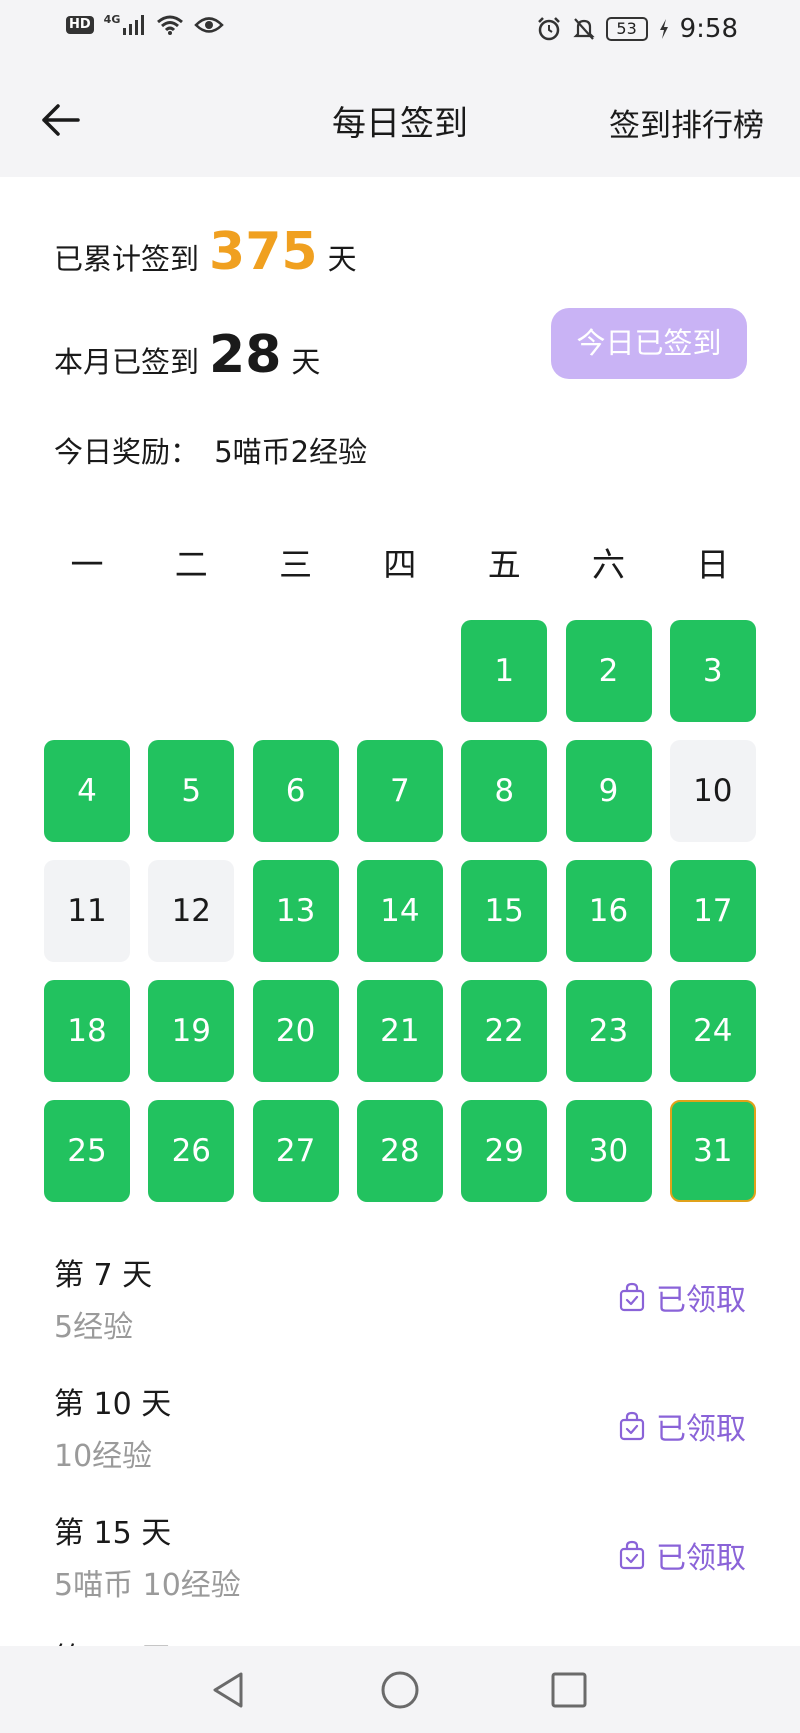 The image size is (800, 1733). What do you see at coordinates (608, 911) in the screenshot?
I see `calendar-day: 16` at bounding box center [608, 911].